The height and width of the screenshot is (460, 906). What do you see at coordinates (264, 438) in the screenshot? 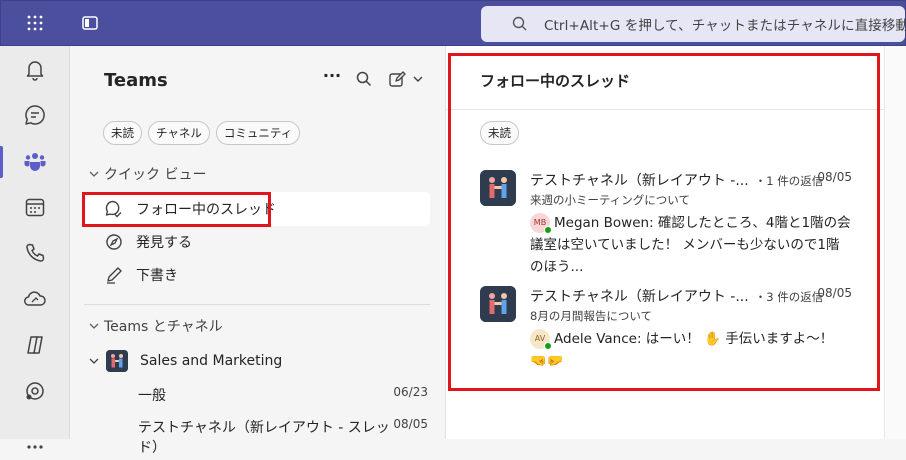
I see `channel-name: テストチャネル（新レイアウト - スレッド）` at bounding box center [264, 438].